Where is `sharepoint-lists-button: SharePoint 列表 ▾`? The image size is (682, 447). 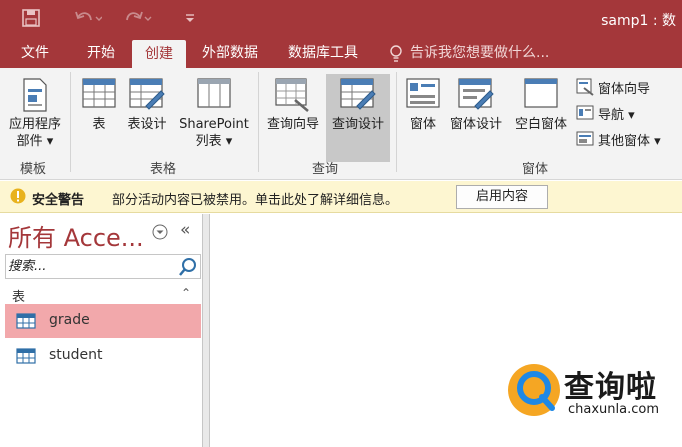 sharepoint-lists-button: SharePoint 列表 ▾ is located at coordinates (214, 118).